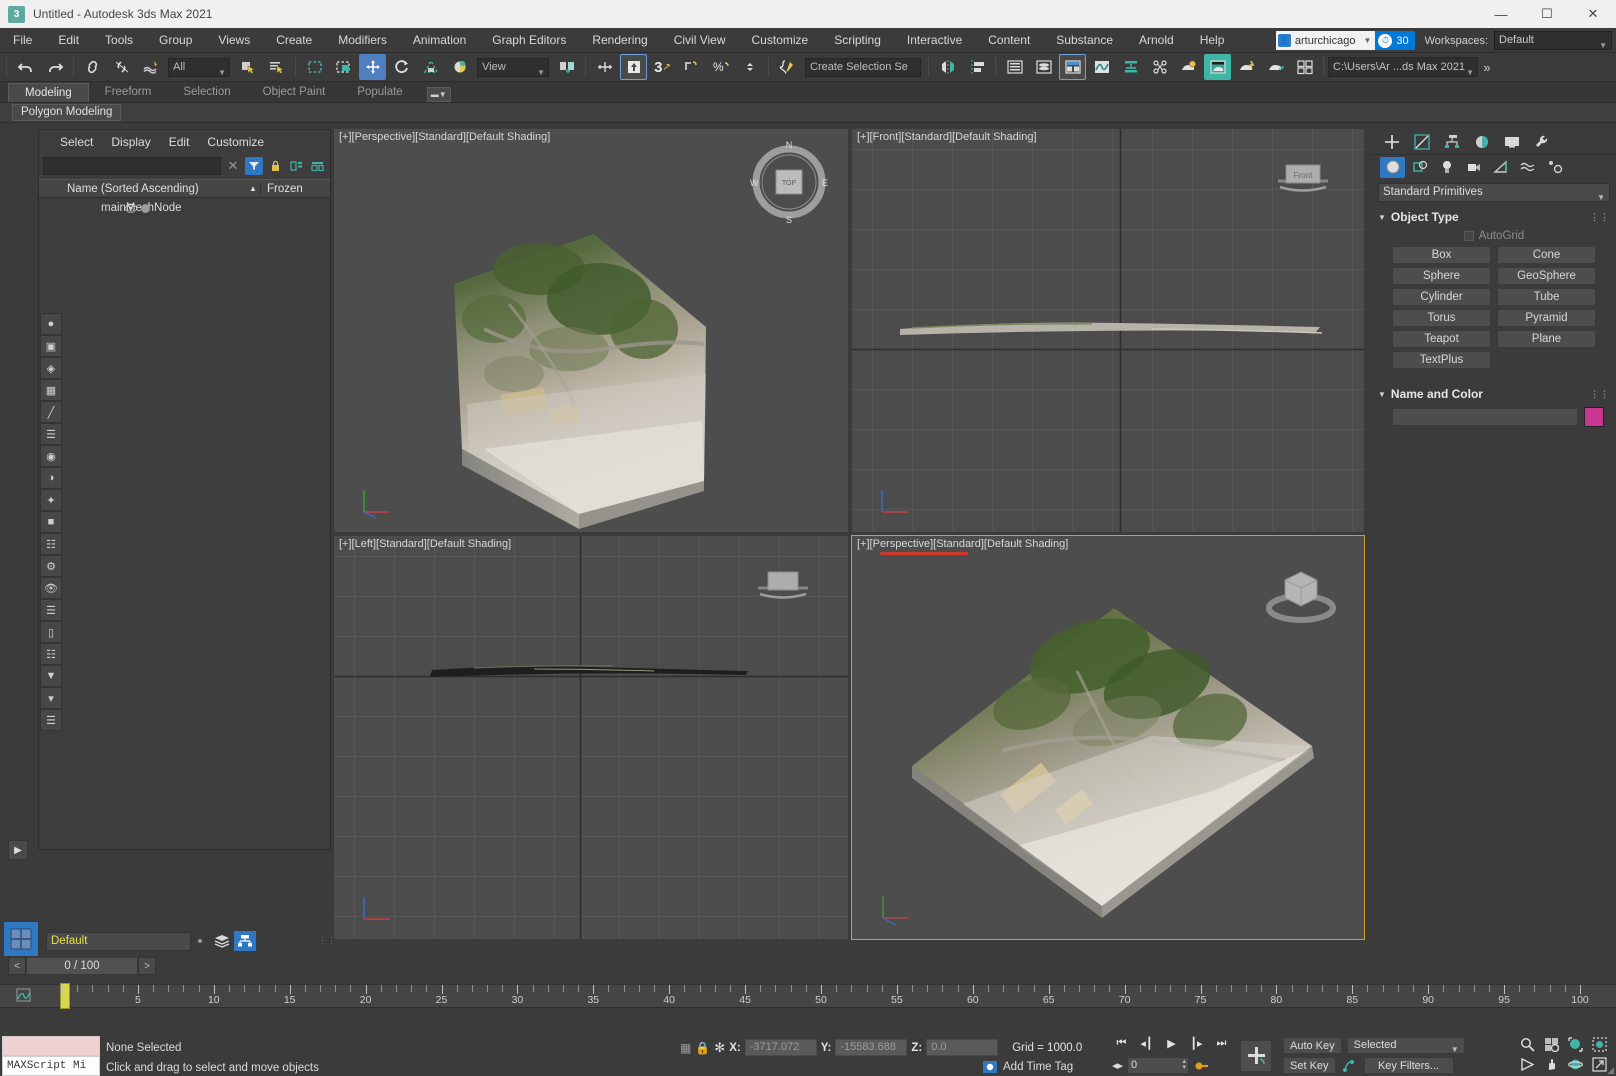 Image resolution: width=1616 pixels, height=1076 pixels. Describe the element at coordinates (76, 142) in the screenshot. I see `scene-explorer-menu-select: Select` at that location.